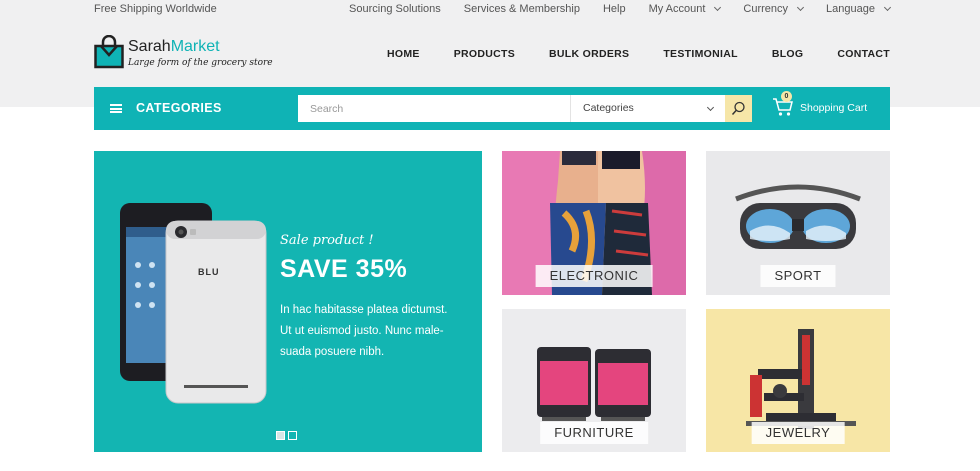  Describe the element at coordinates (155, 9) in the screenshot. I see `free-shipping-text: Free Shipping Worldwide` at that location.